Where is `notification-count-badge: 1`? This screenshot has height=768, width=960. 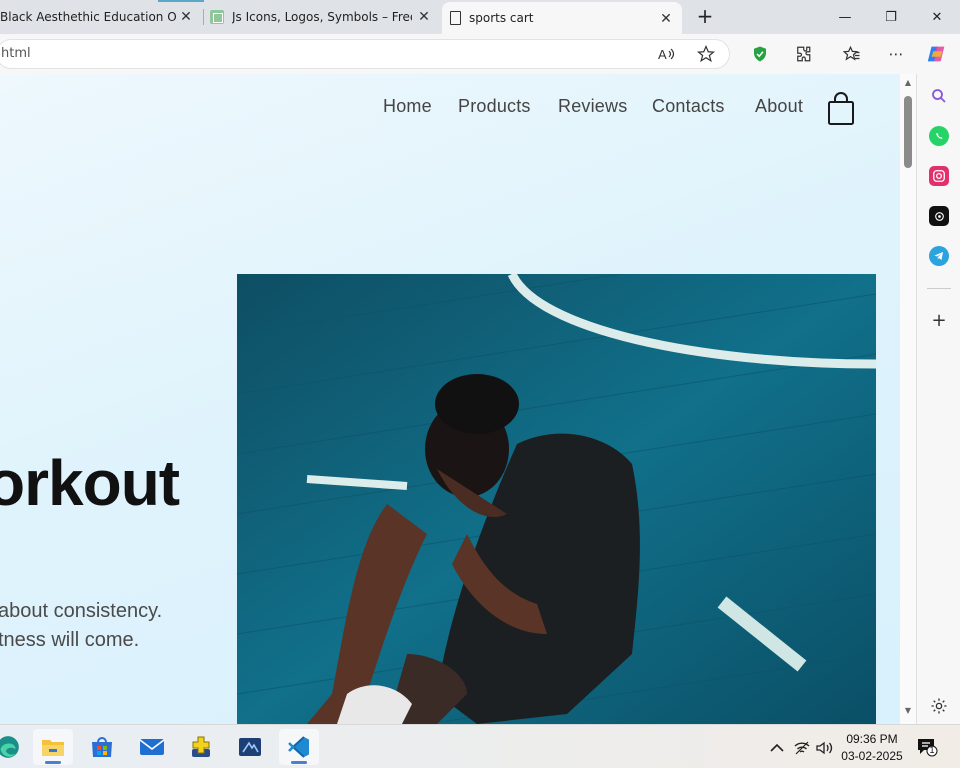 notification-count-badge: 1 is located at coordinates (932, 750).